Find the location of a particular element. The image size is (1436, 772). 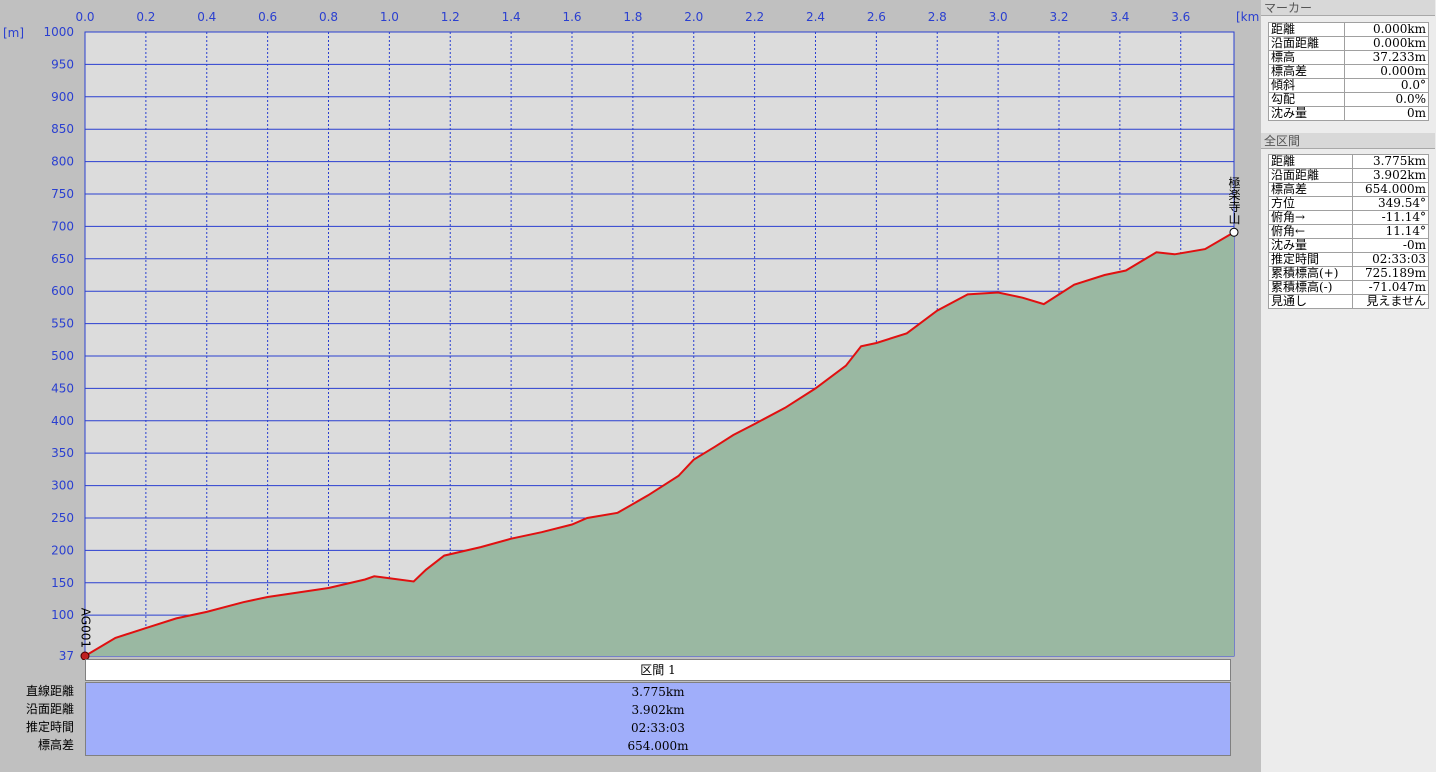

info-label: 累積標高(-) is located at coordinates (1310, 287).